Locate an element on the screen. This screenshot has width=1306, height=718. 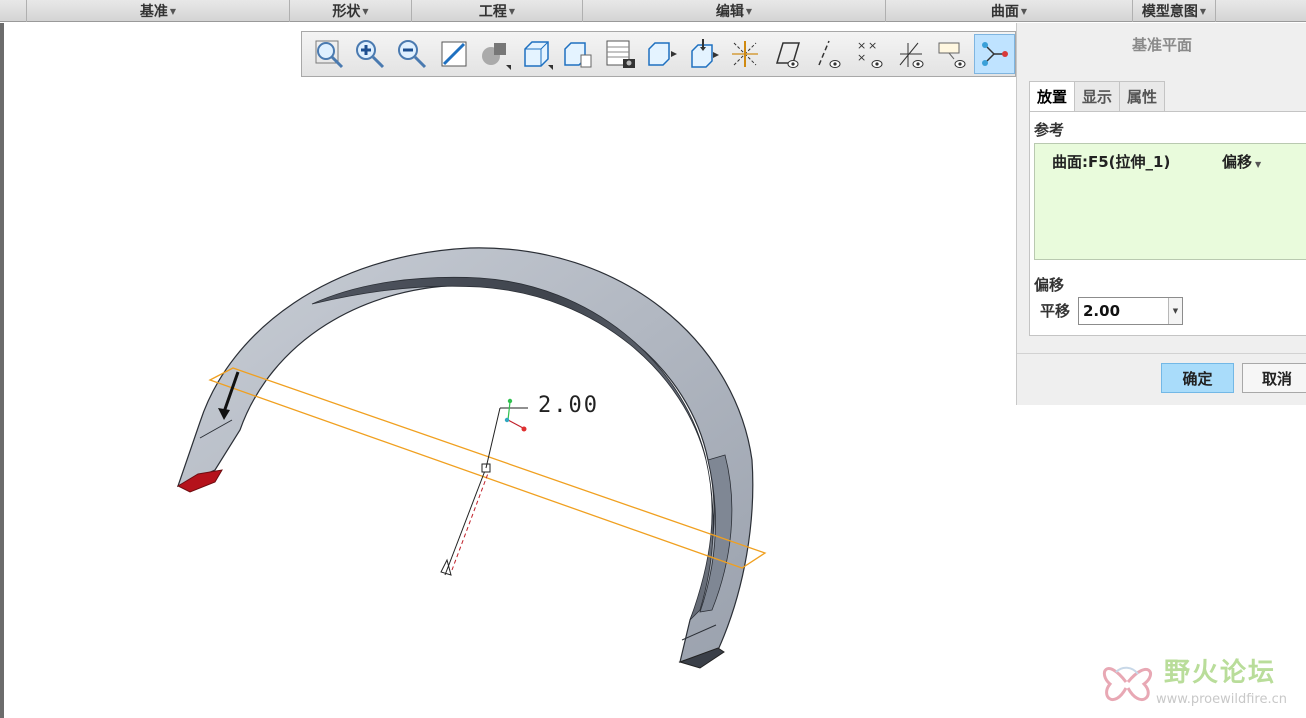
annotation-display-icon is located at coordinates (952, 55).